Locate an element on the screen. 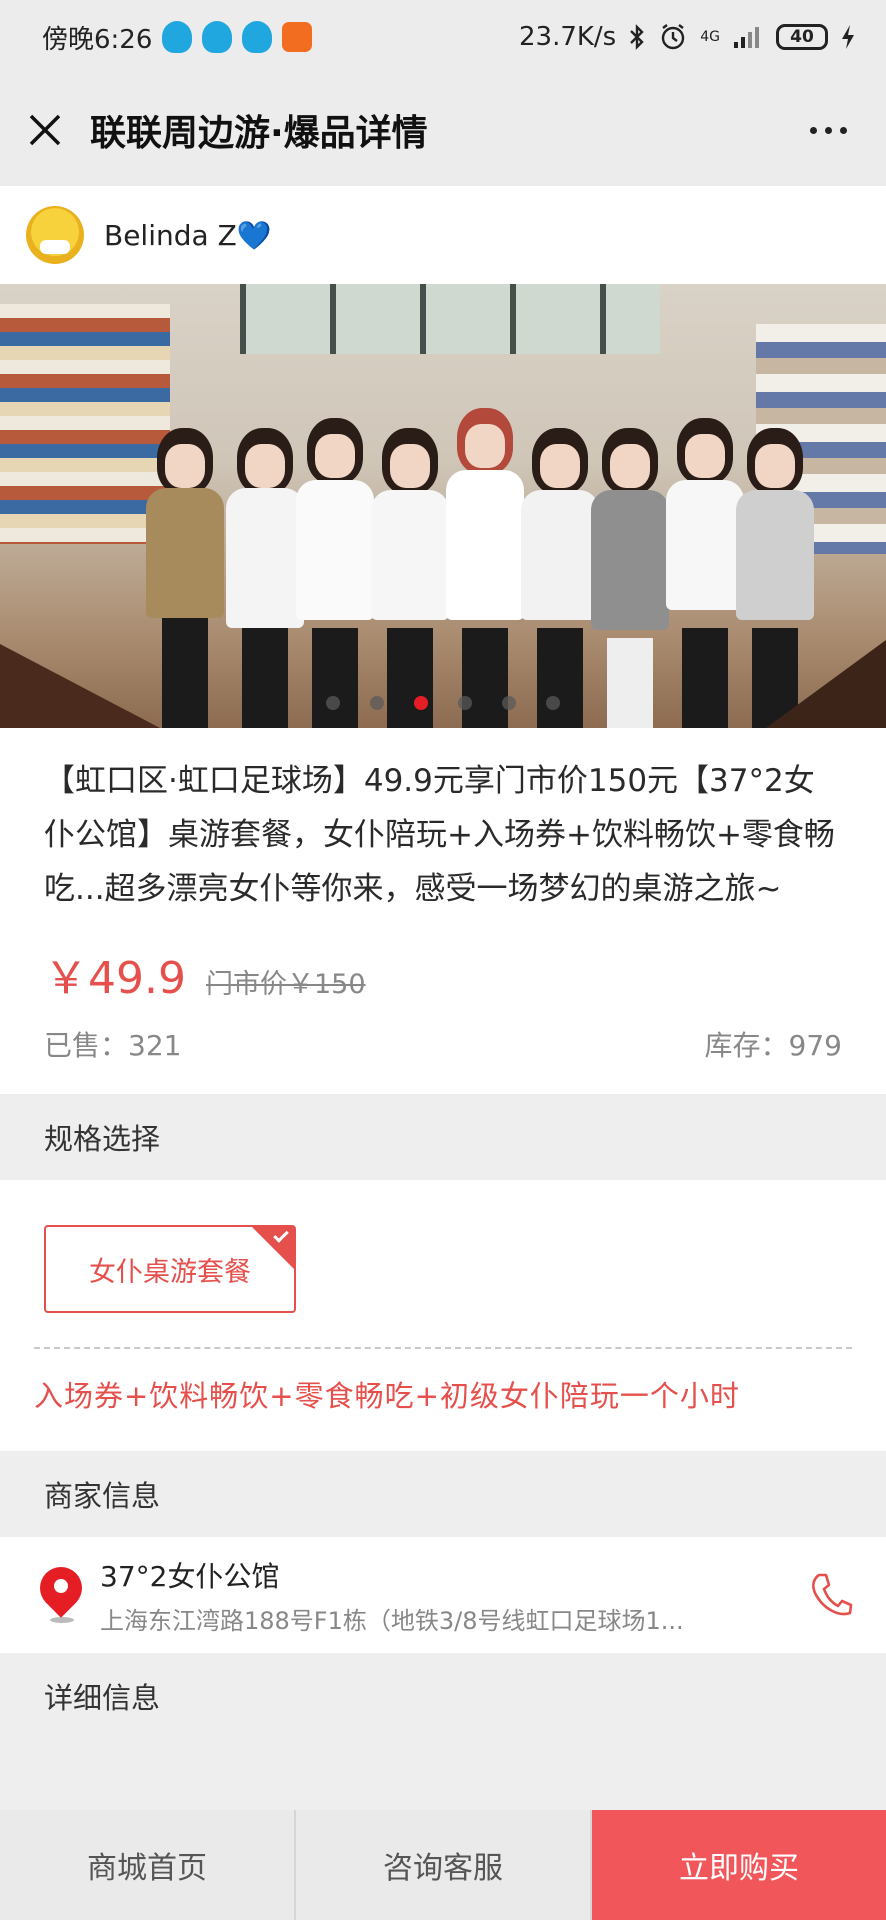 This screenshot has width=886, height=1920. avatar is located at coordinates (55, 235).